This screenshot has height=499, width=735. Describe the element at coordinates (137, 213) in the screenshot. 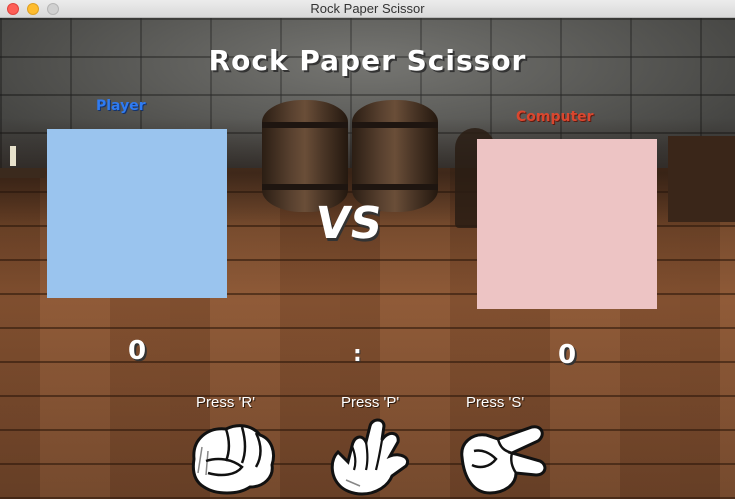

I see `player-choice-box` at that location.